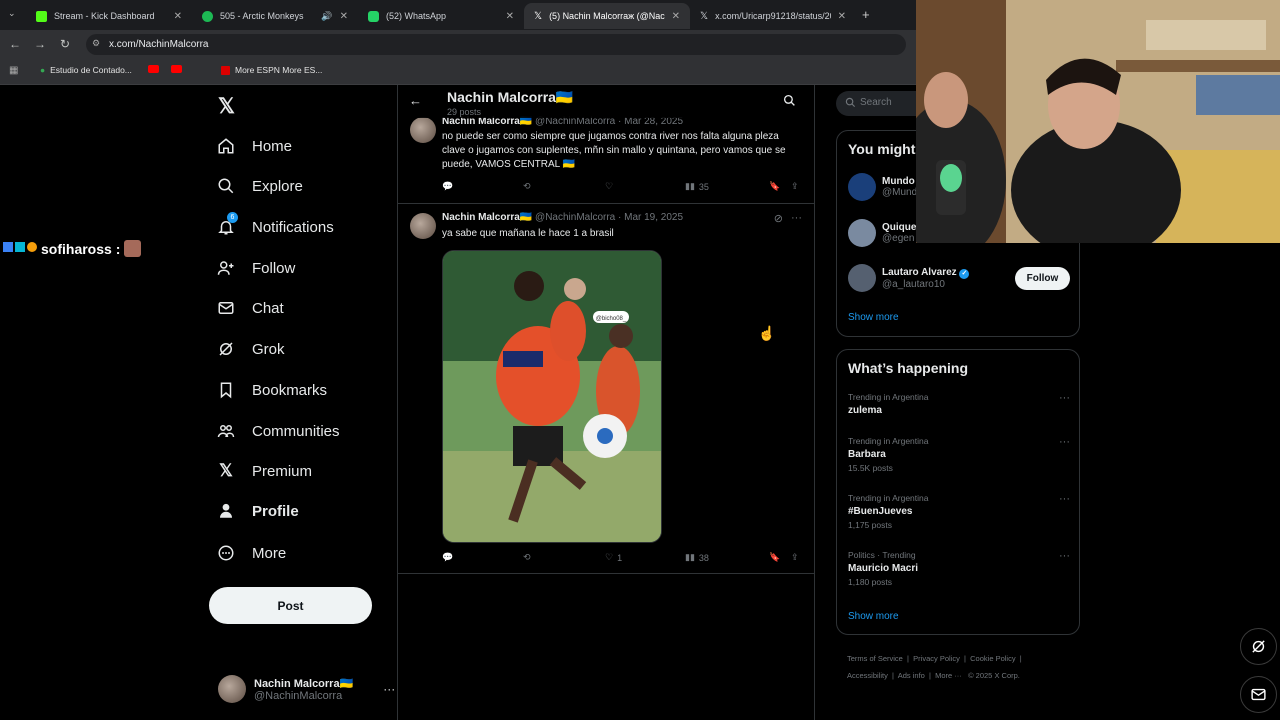 This screenshot has height=720, width=1280. I want to click on tab-whatsapp: (52) WhatsApp ✕, so click(441, 16).